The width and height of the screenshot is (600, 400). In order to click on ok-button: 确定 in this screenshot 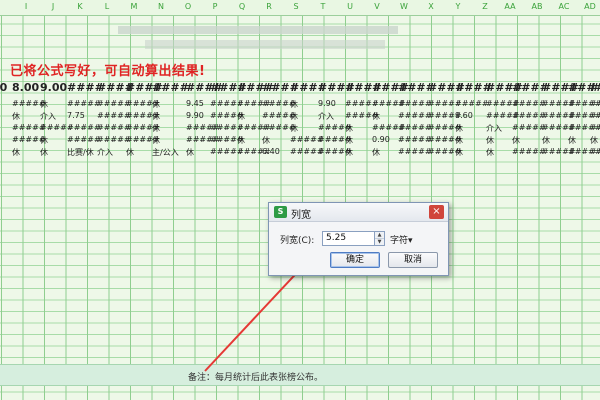, I will do `click(355, 260)`.